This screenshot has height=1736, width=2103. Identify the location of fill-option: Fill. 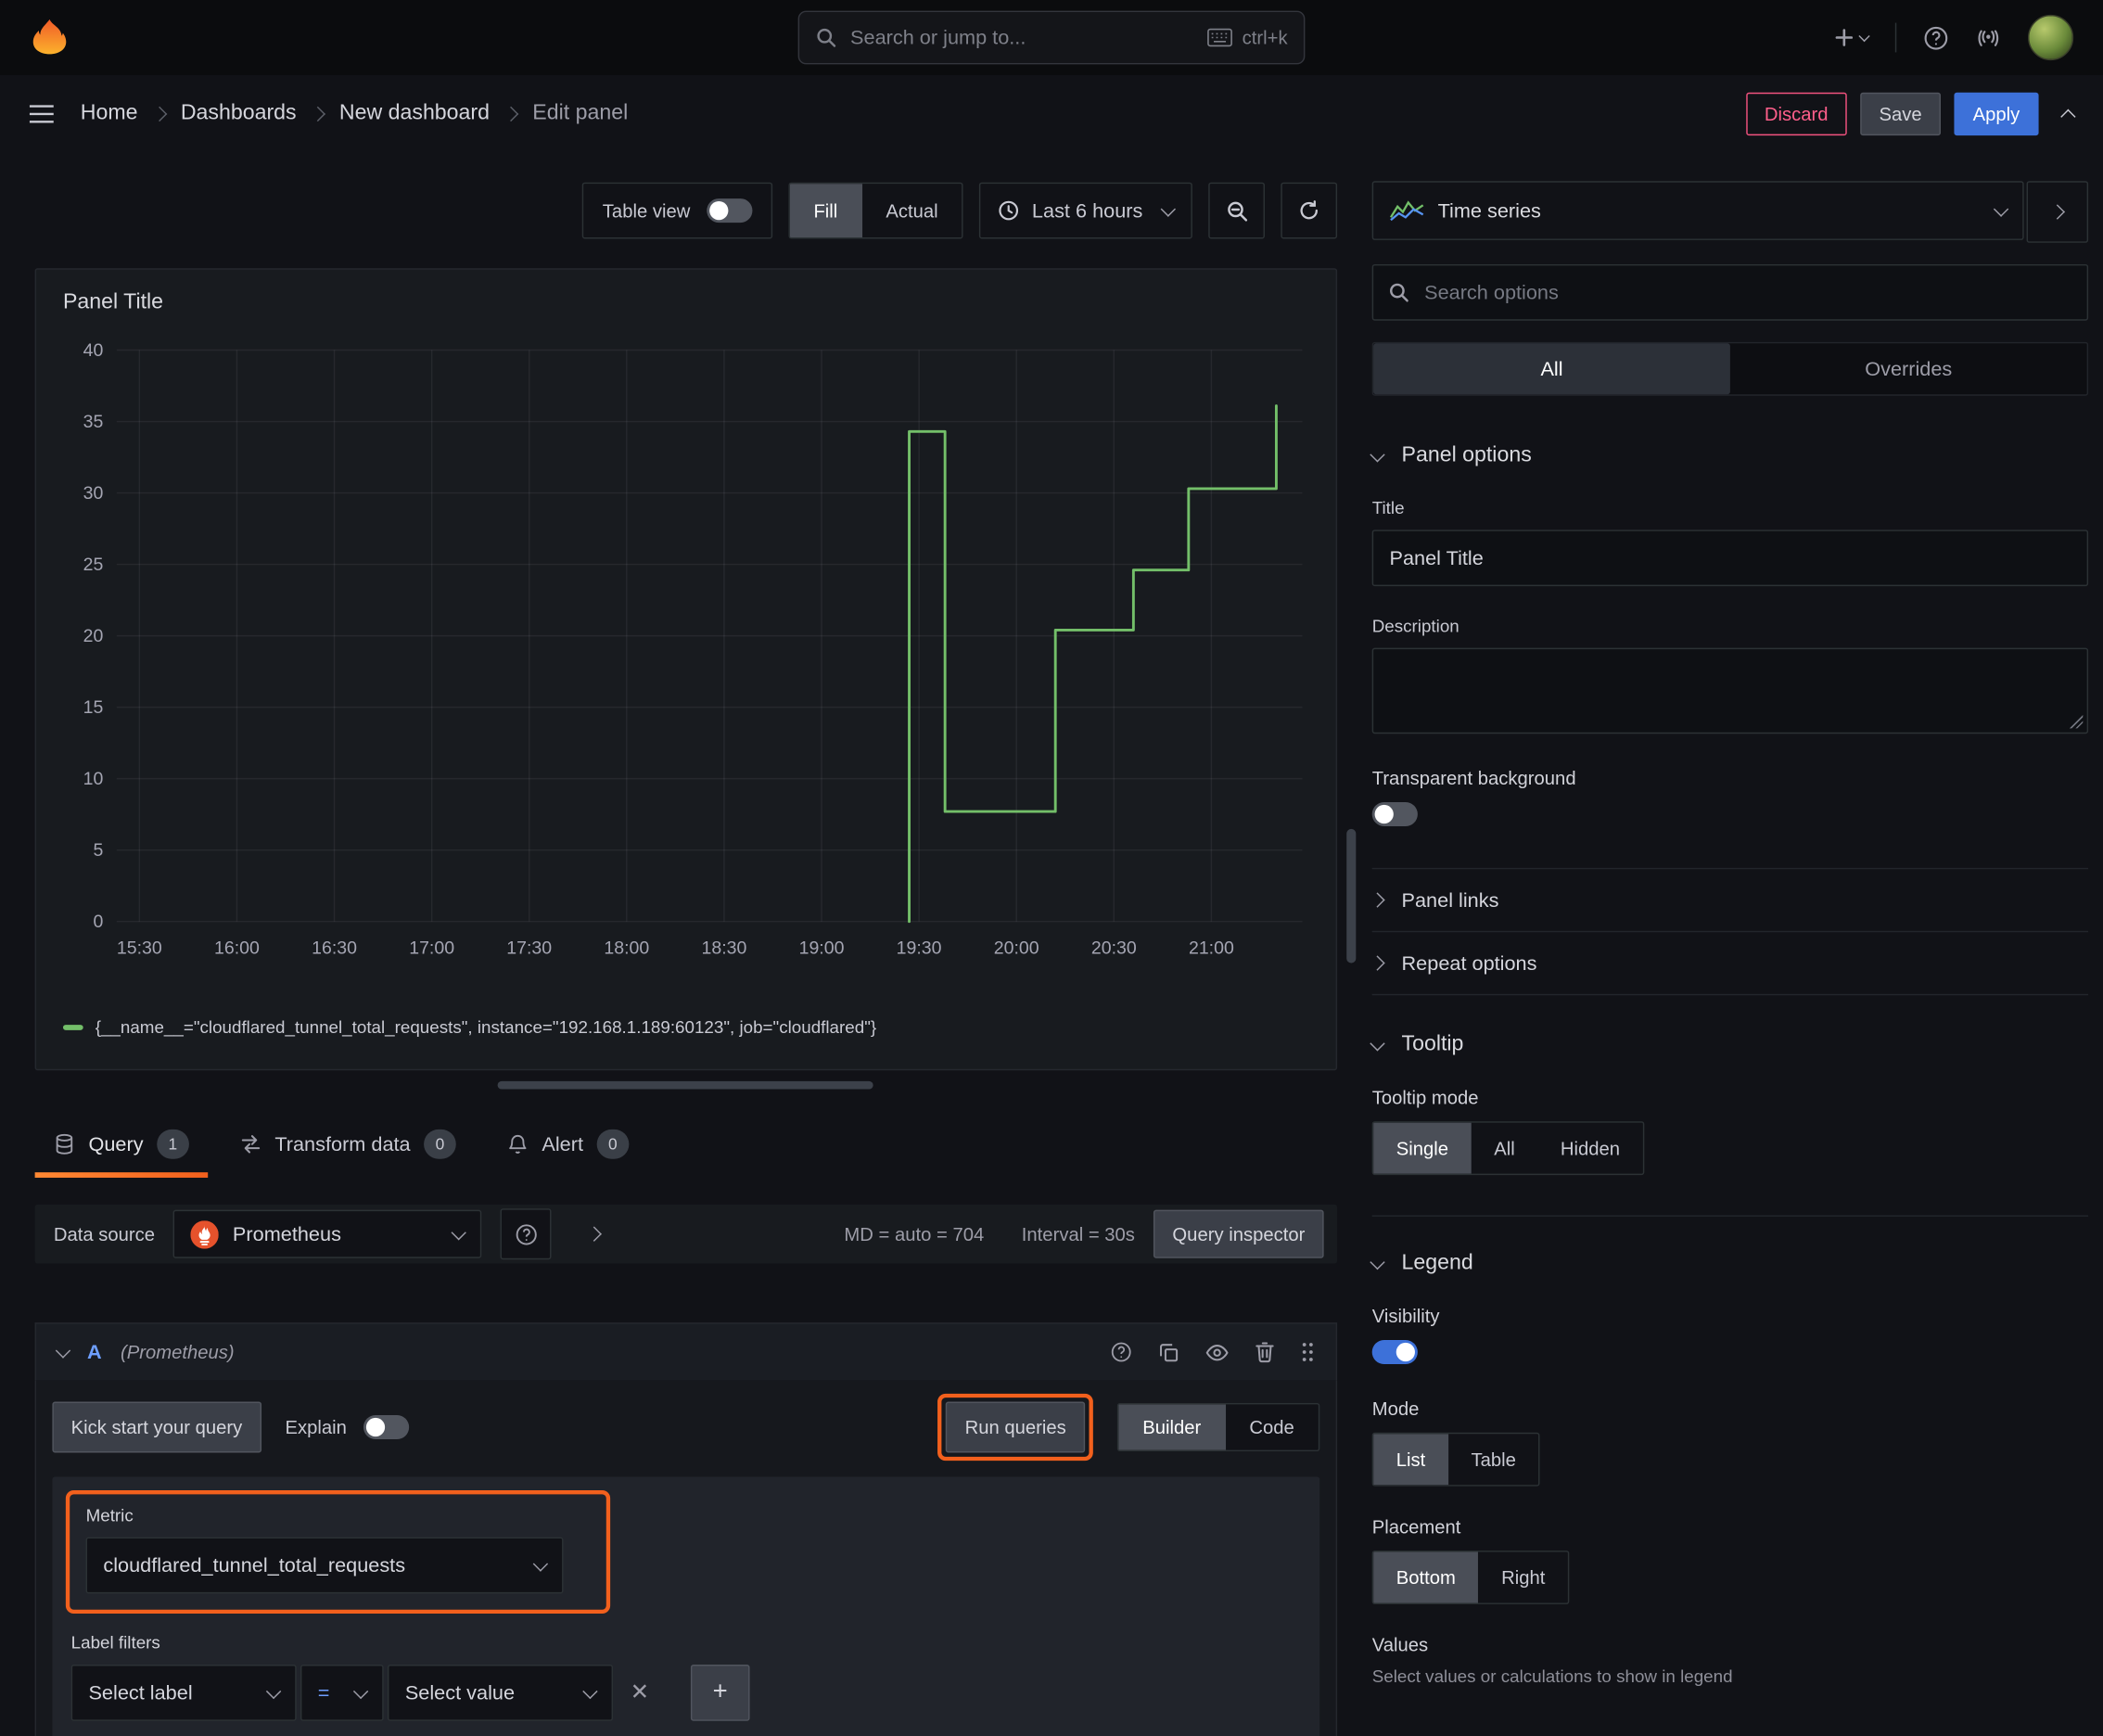
(825, 211).